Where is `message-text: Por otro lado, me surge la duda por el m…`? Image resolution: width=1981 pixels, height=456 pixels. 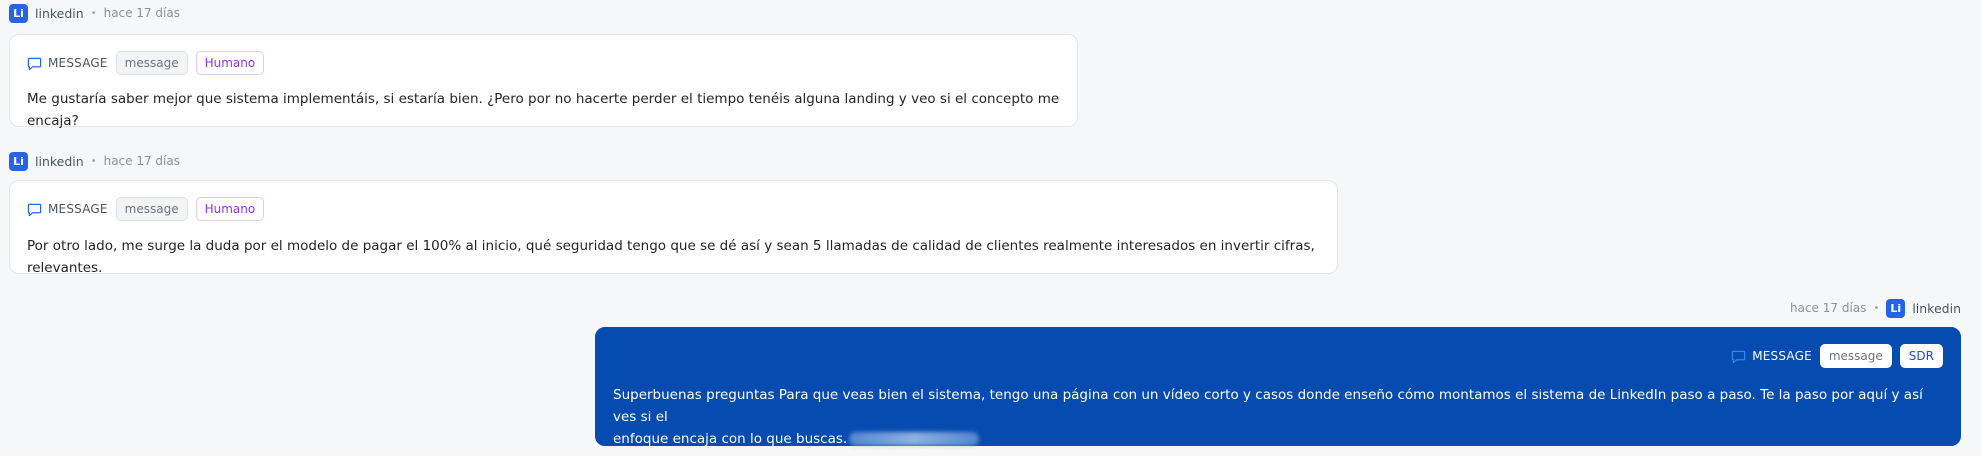 message-text: Por otro lado, me surge la duda por el m… is located at coordinates (671, 257).